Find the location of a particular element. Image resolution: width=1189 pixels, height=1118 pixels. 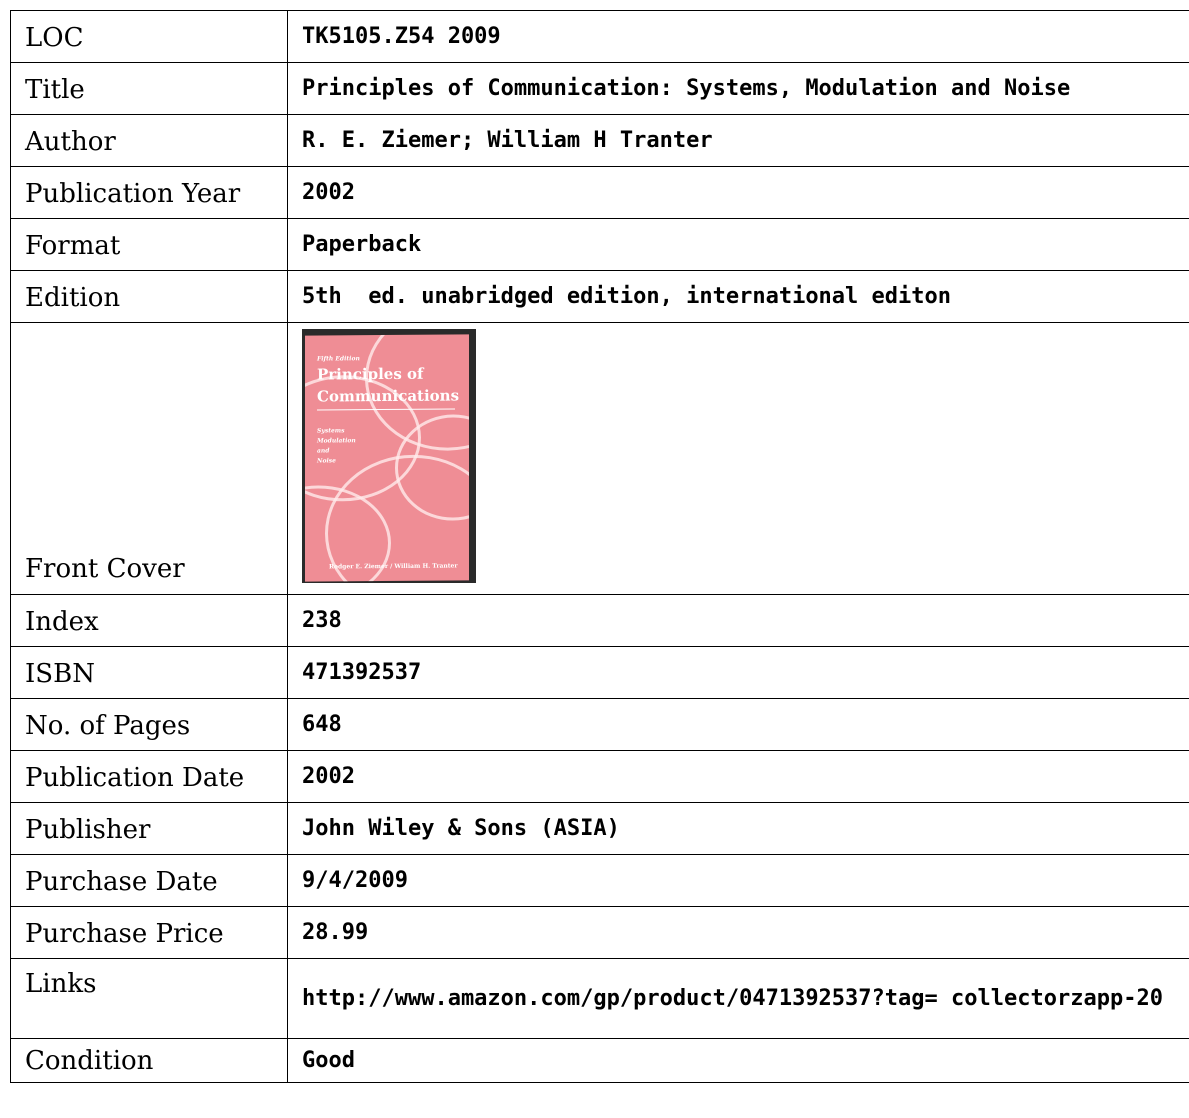

isbn-label: ISBN is located at coordinates (149, 672).